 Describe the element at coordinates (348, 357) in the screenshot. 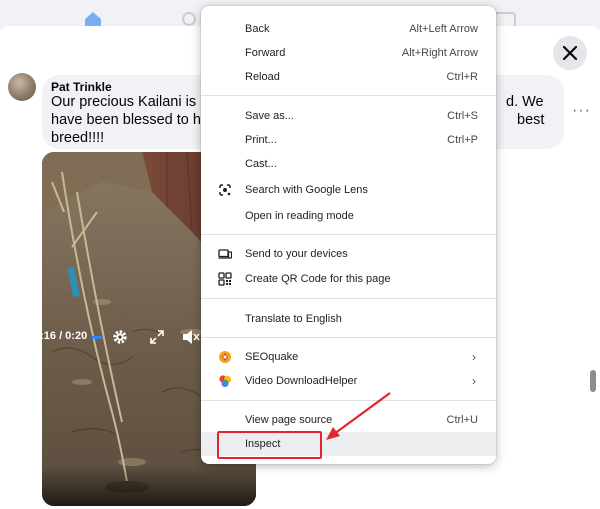

I see `menu-item-seoquake: SEOquake ›` at that location.